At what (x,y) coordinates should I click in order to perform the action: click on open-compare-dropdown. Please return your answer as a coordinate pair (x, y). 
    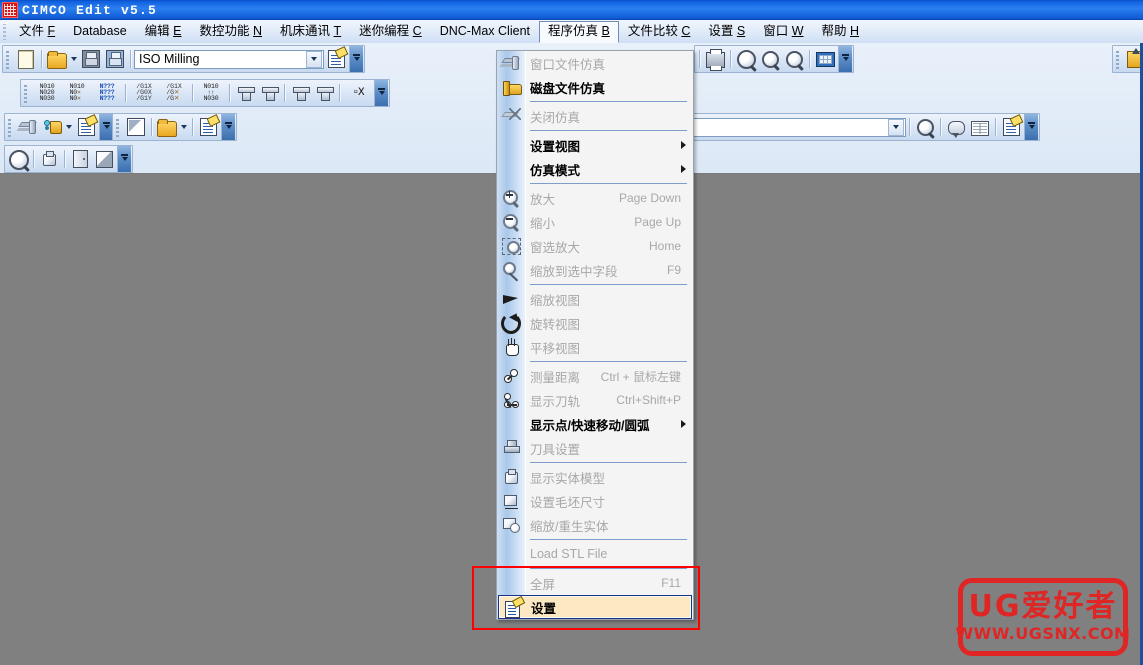
    Looking at the image, I should click on (184, 127).